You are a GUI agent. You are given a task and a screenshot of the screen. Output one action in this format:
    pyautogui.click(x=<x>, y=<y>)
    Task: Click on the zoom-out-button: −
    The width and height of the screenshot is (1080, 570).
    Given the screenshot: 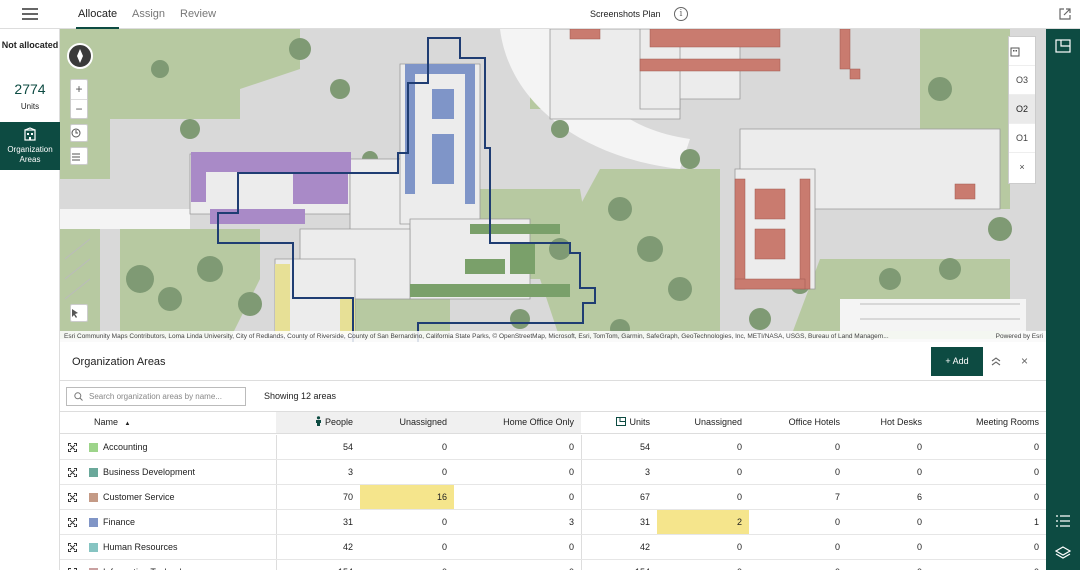 What is the action you would take?
    pyautogui.click(x=79, y=109)
    